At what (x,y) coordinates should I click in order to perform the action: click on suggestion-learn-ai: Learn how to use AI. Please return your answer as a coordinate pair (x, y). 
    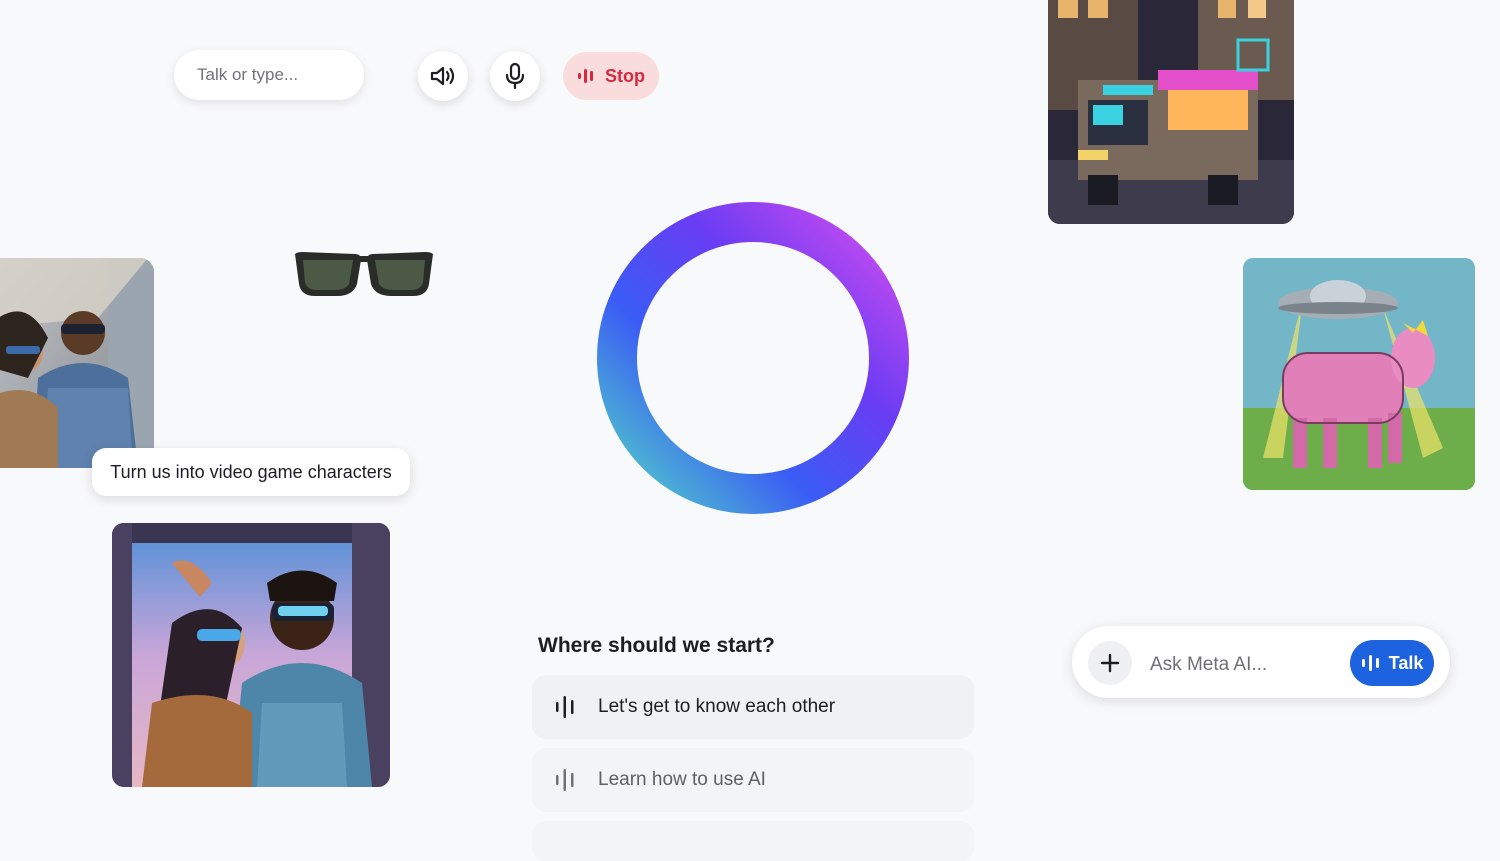
    Looking at the image, I should click on (753, 780).